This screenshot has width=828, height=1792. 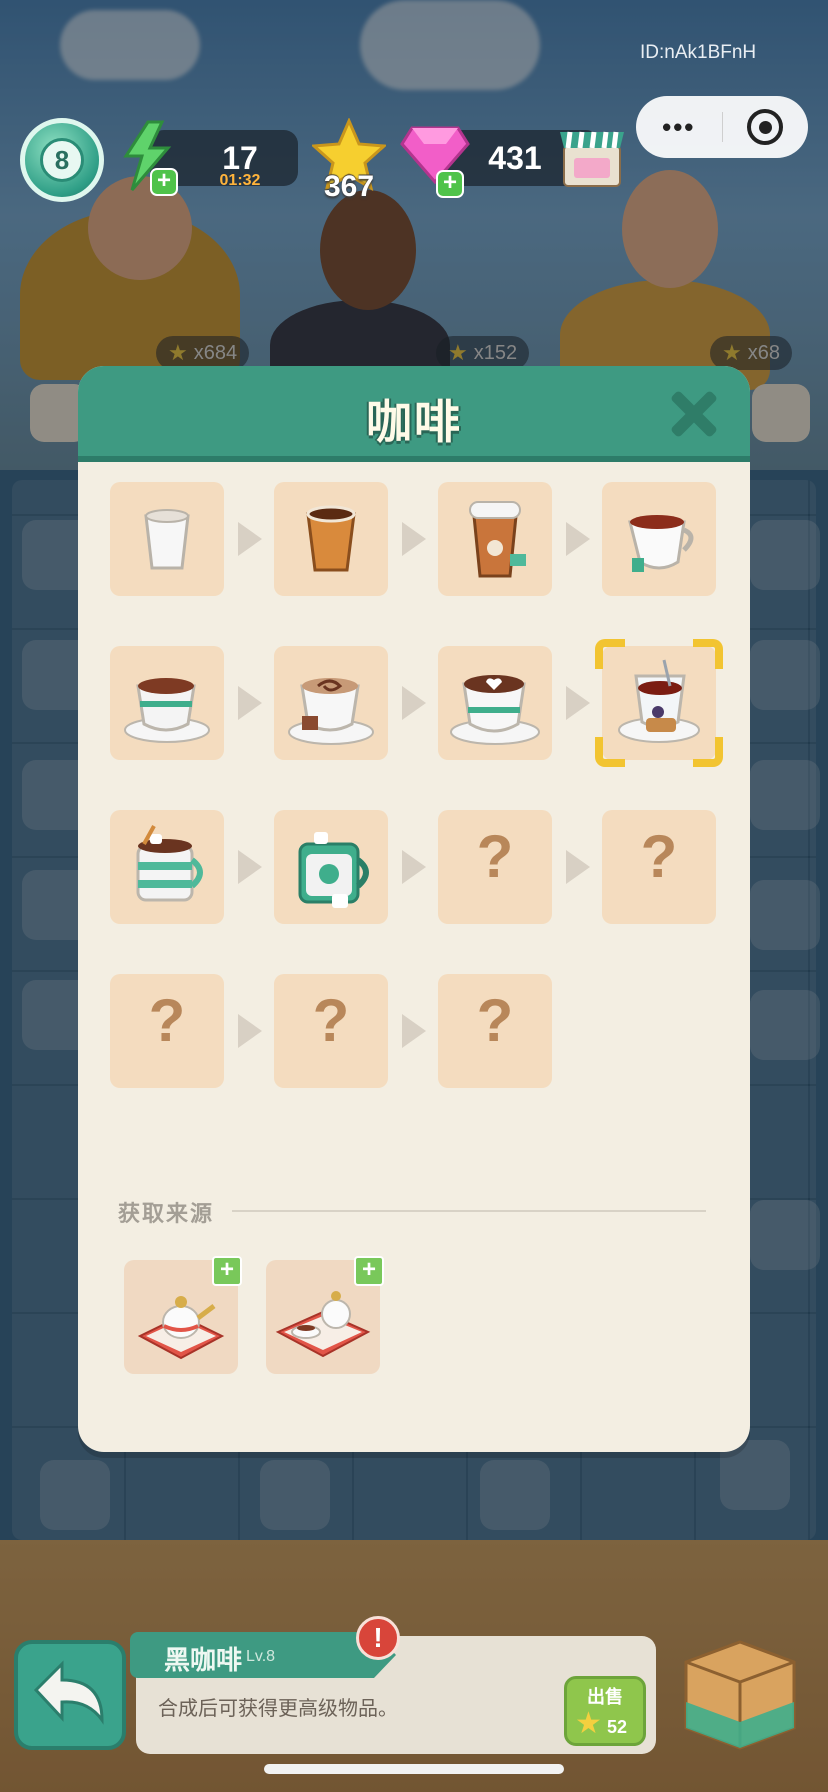 I want to click on back-arrow-icon, so click(x=68, y=1692).